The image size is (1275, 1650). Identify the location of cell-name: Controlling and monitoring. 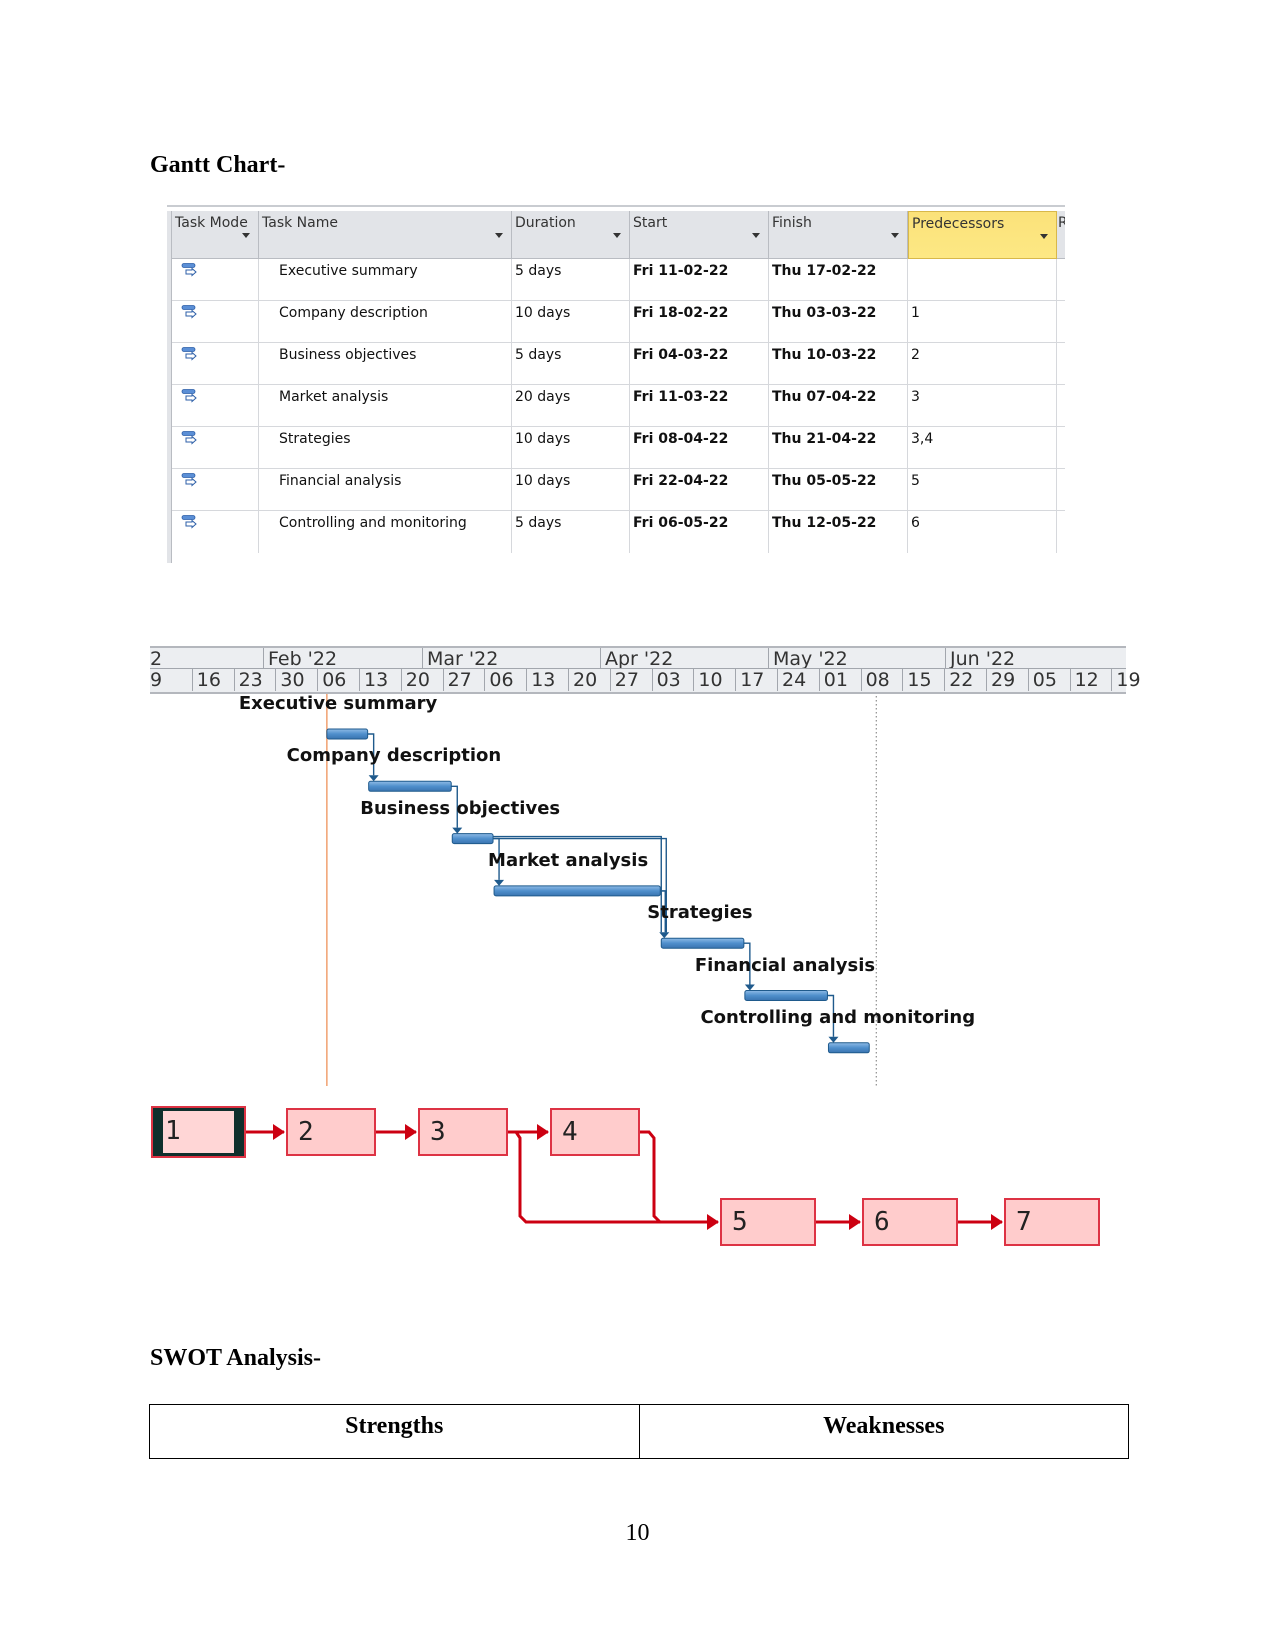
(385, 532).